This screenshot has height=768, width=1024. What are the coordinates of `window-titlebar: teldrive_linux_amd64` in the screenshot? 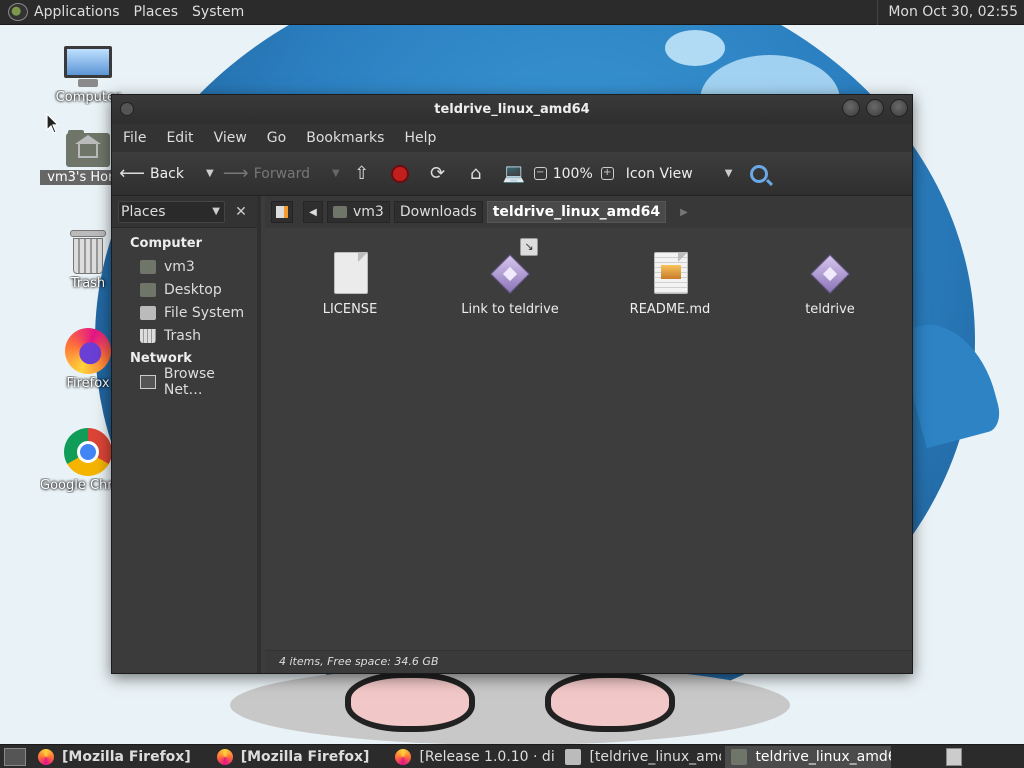 It's located at (512, 109).